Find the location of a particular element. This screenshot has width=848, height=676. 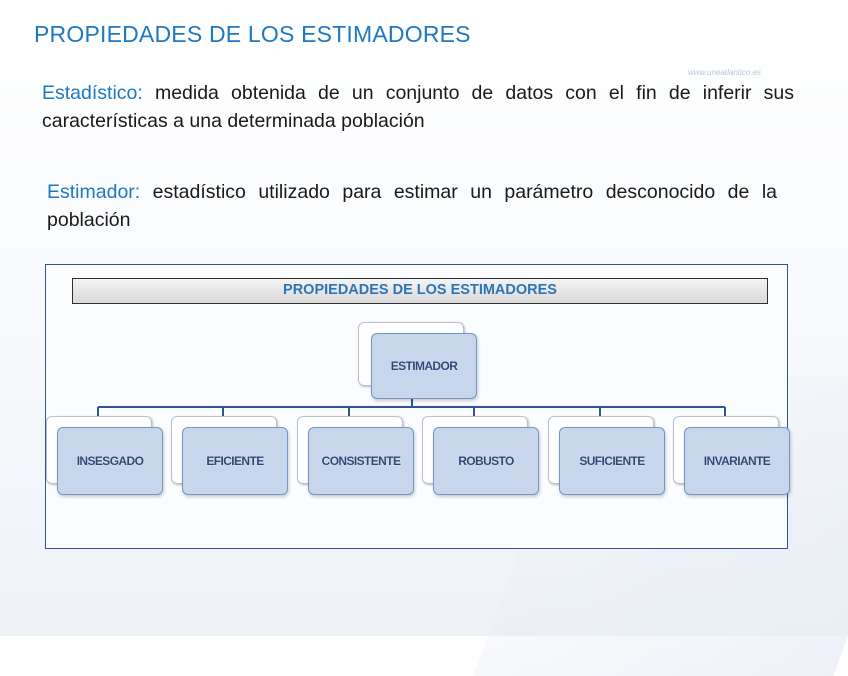

child-node-consistente: CONSISTENTE is located at coordinates (361, 461).